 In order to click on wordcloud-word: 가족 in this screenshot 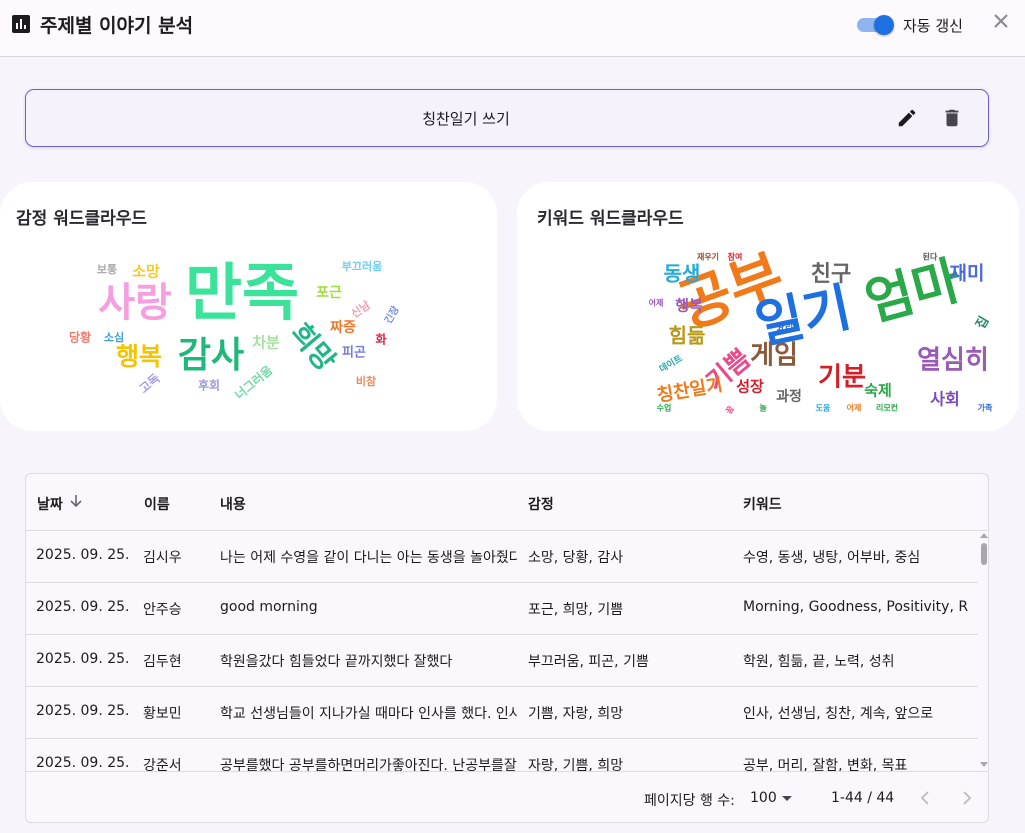, I will do `click(985, 408)`.